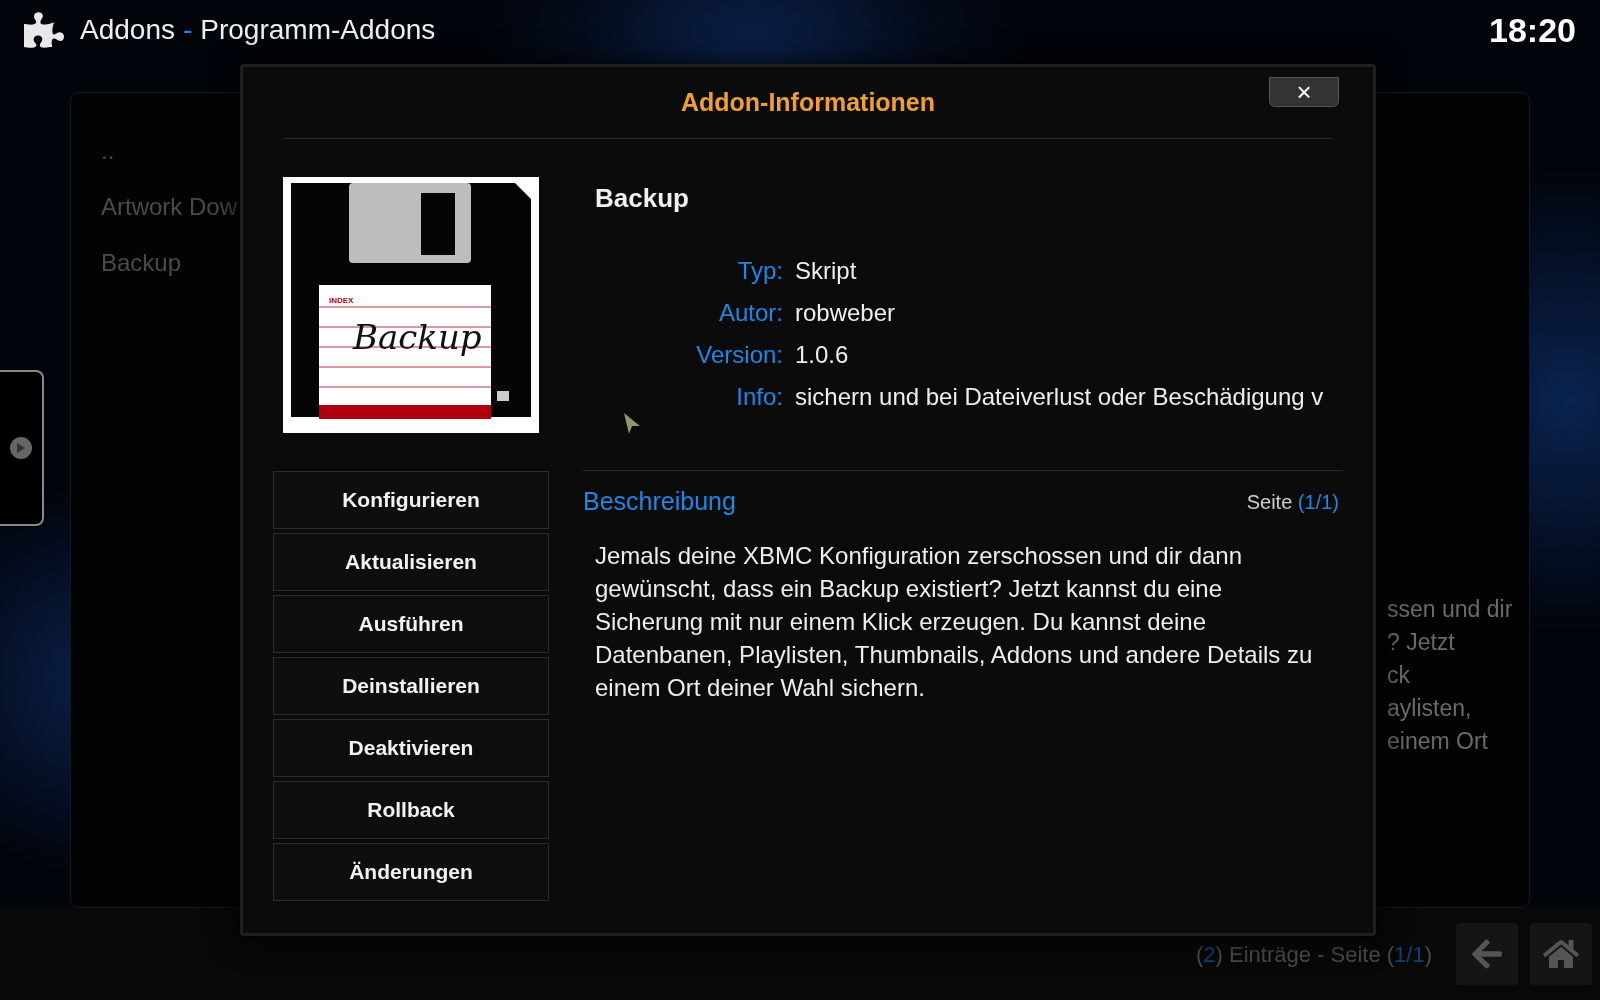 Image resolution: width=1600 pixels, height=1000 pixels. Describe the element at coordinates (127, 30) in the screenshot. I see `header-section: Addons` at that location.